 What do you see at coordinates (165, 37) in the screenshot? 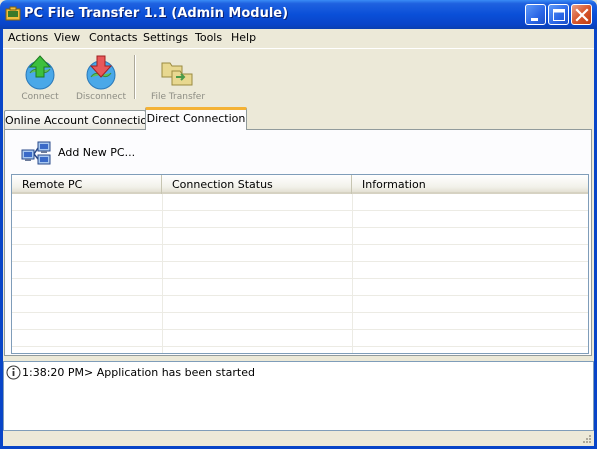
I see `menu-settings: Settings` at bounding box center [165, 37].